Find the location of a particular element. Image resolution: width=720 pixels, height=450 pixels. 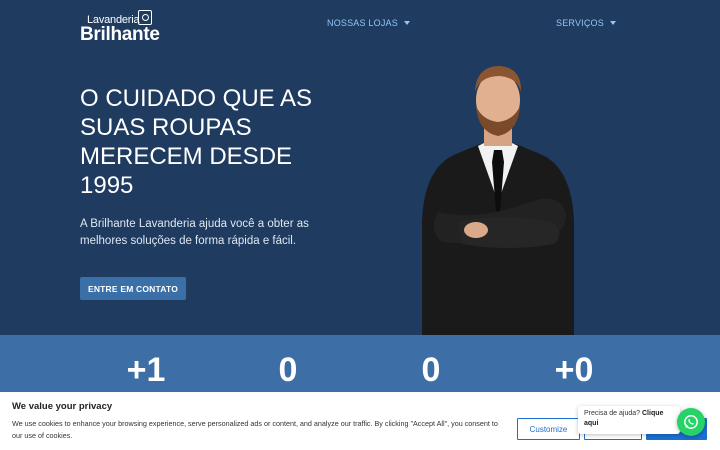

stat-value: +1 is located at coordinates (146, 370).